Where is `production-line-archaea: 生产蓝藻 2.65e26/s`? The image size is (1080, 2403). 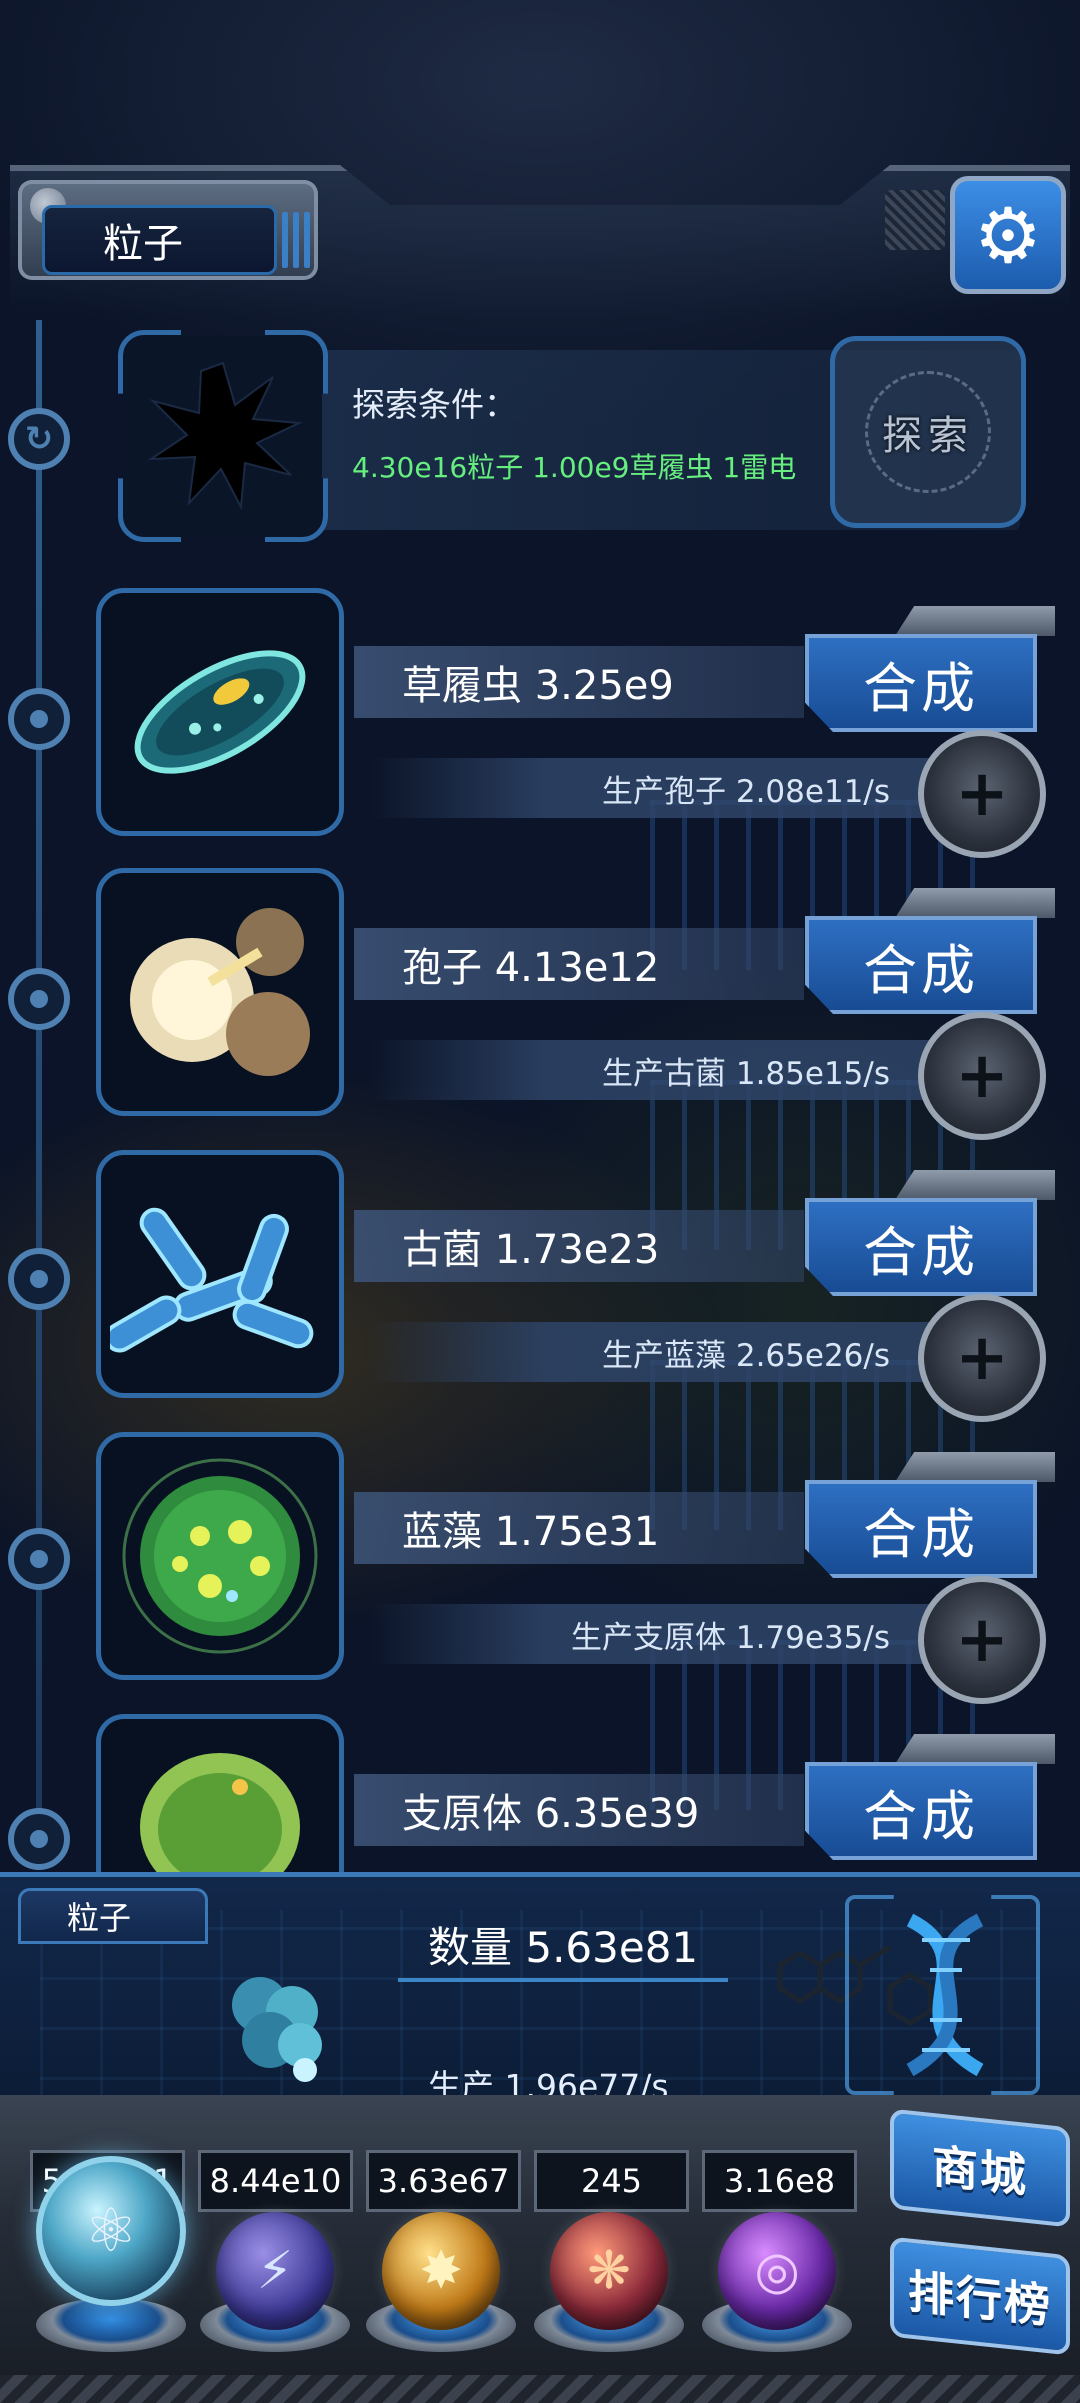 production-line-archaea: 生产蓝藻 2.65e26/s is located at coordinates (660, 1352).